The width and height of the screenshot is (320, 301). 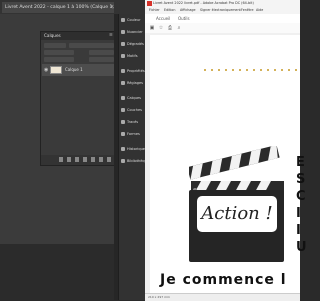 I want to click on panel-couches: Couches, so click(x=133, y=110).